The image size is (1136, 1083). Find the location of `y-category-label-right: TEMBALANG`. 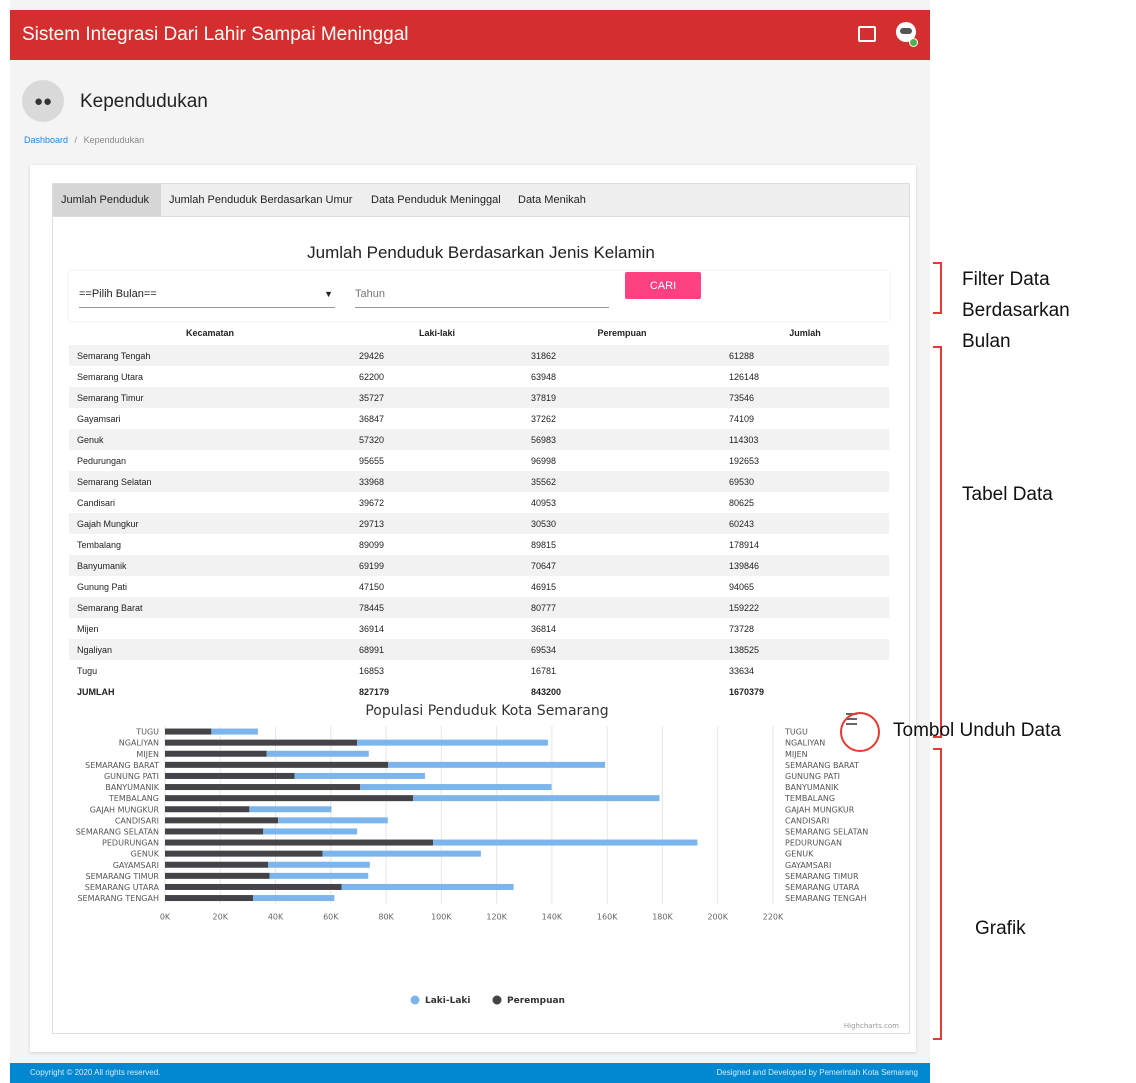

y-category-label-right: TEMBALANG is located at coordinates (809, 798).